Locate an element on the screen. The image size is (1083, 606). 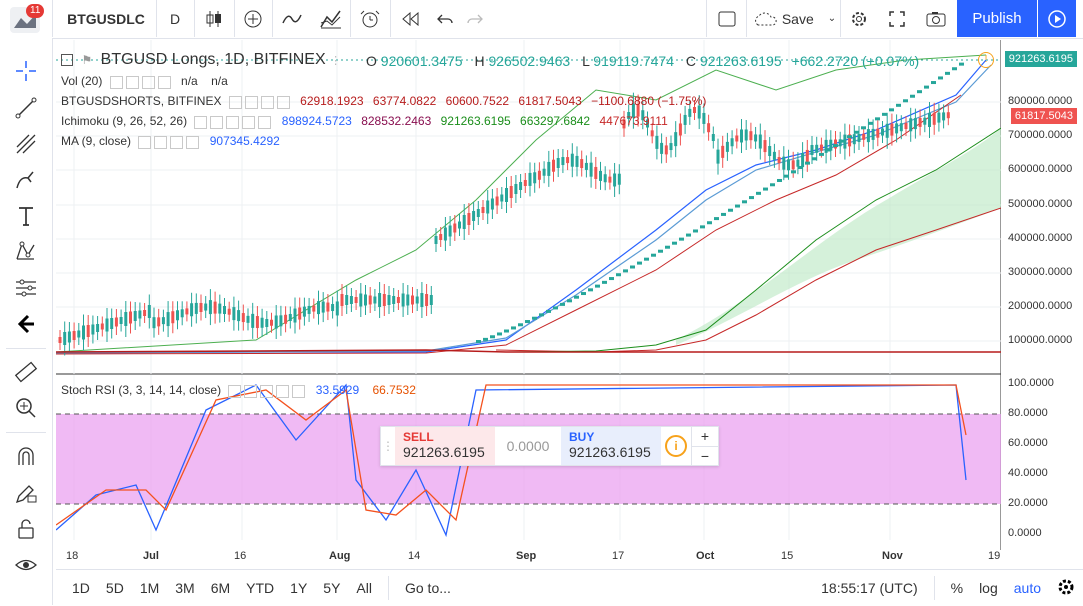
ichimoku-conversion: 898924.5723 is located at coordinates (317, 121).